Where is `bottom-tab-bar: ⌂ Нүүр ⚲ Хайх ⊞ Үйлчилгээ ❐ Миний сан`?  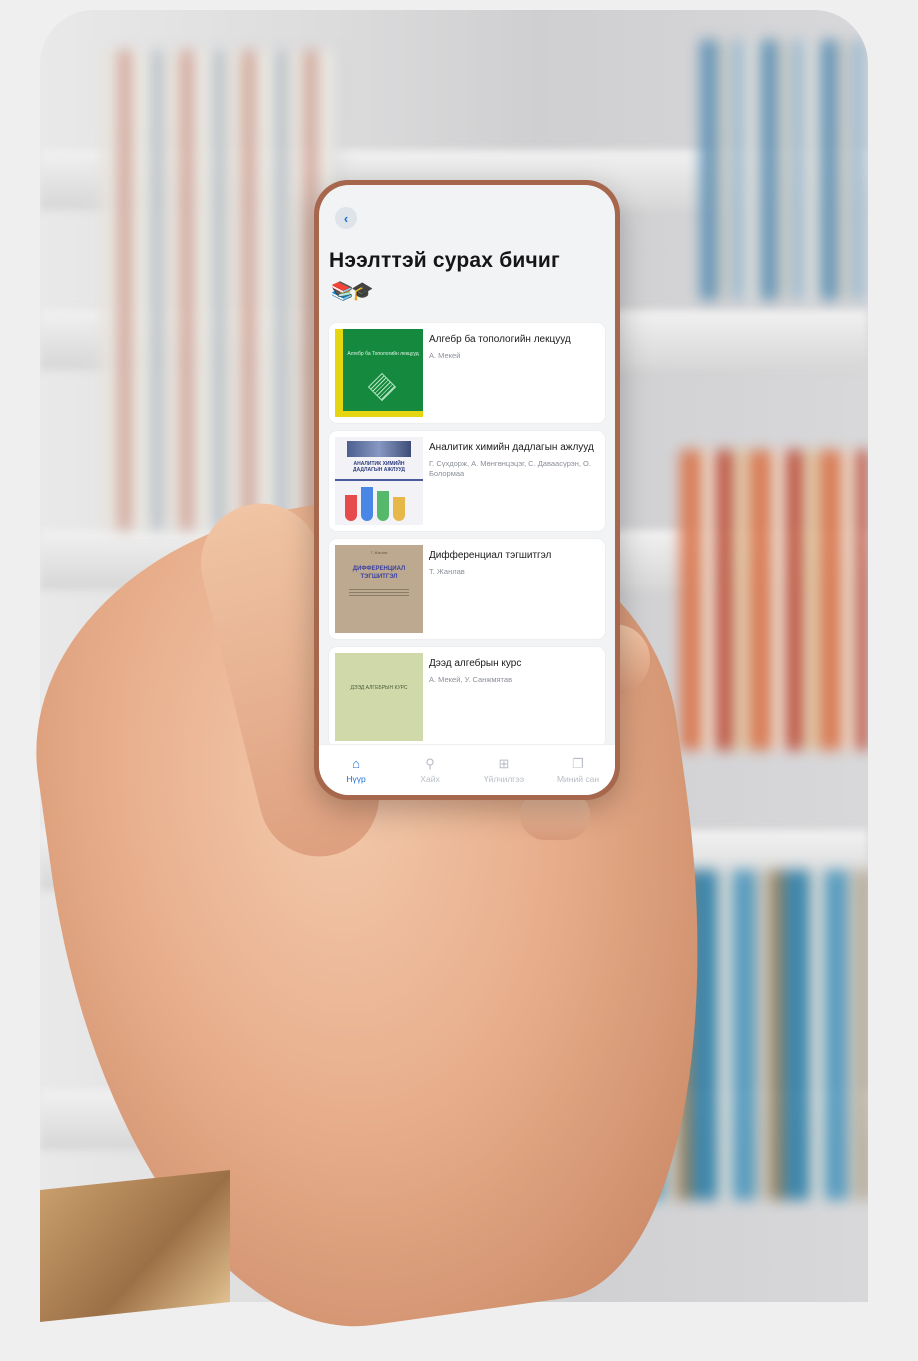 bottom-tab-bar: ⌂ Нүүр ⚲ Хайх ⊞ Үйлчилгээ ❐ Миний сан is located at coordinates (467, 769).